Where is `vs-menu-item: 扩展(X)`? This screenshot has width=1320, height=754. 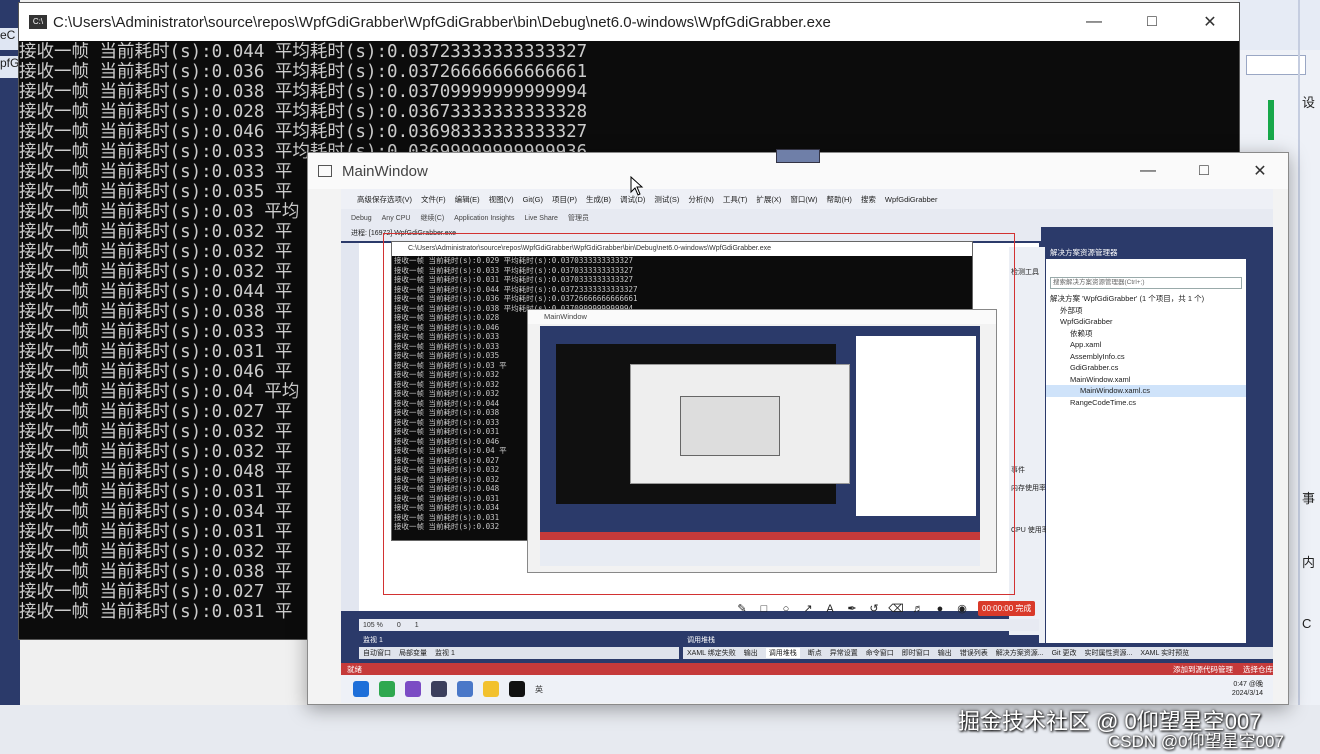 vs-menu-item: 扩展(X) is located at coordinates (768, 199).